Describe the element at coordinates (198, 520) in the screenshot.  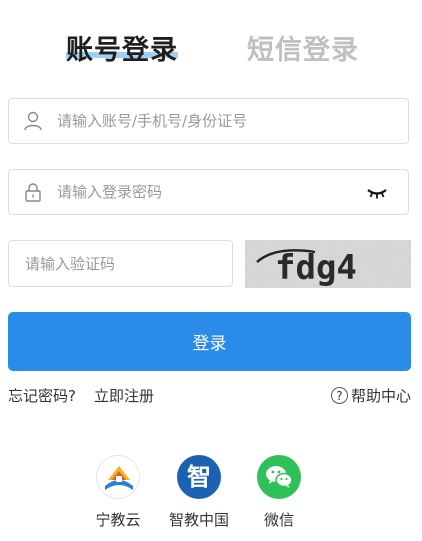
I see `zhijiao-label: 智教中国` at that location.